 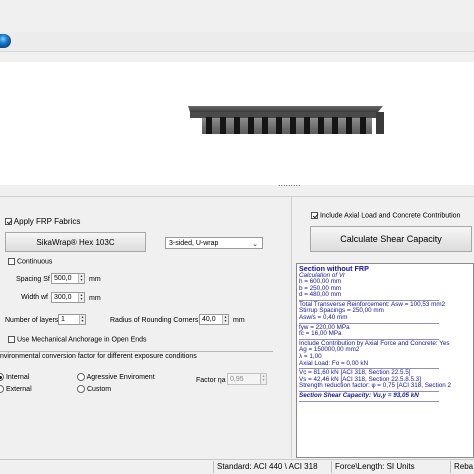 What do you see at coordinates (33, 279) in the screenshot?
I see `spacing-label: Spacing Sf` at bounding box center [33, 279].